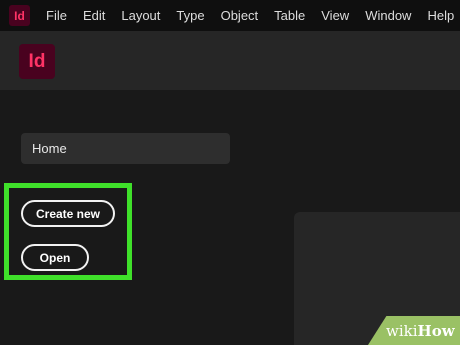  Describe the element at coordinates (94, 15) in the screenshot. I see `menu-edit: Edit` at that location.